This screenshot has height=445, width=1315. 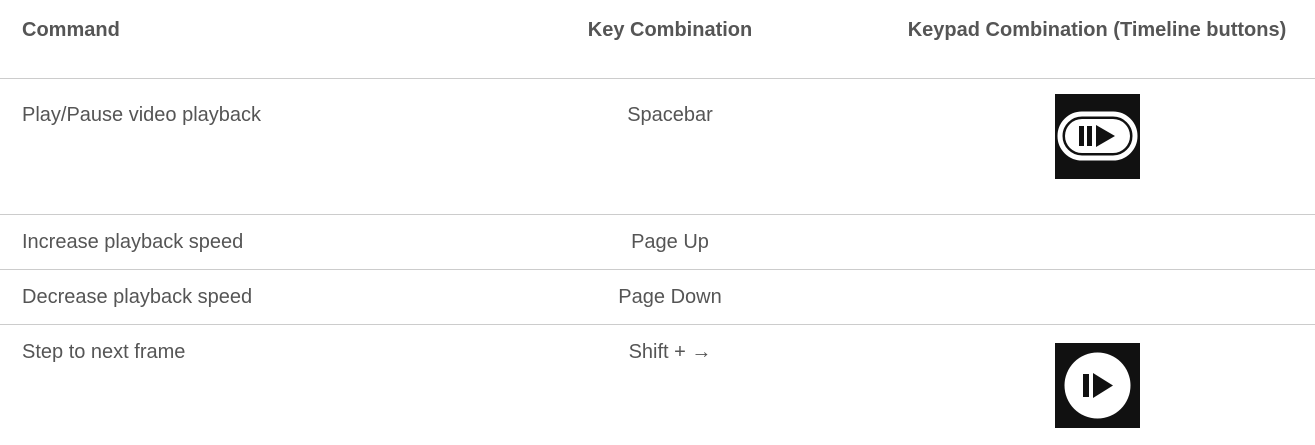 What do you see at coordinates (1097, 385) in the screenshot?
I see `step-forward-icon` at bounding box center [1097, 385].